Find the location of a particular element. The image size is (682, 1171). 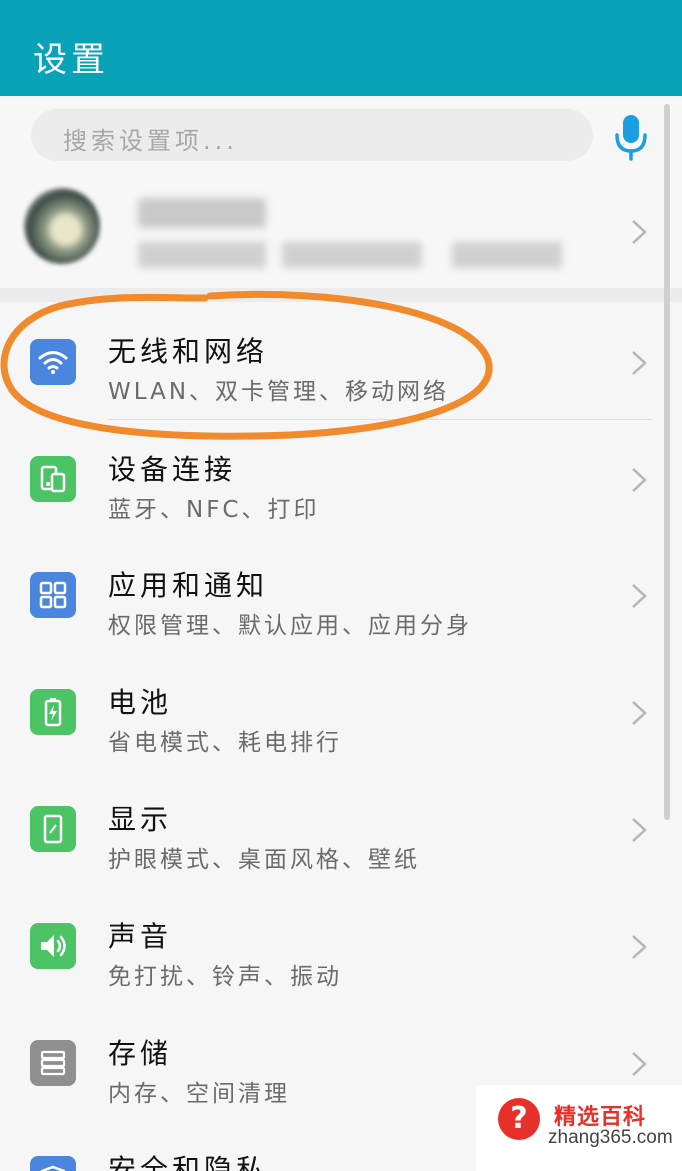

item-title: 电池 is located at coordinates (140, 702).